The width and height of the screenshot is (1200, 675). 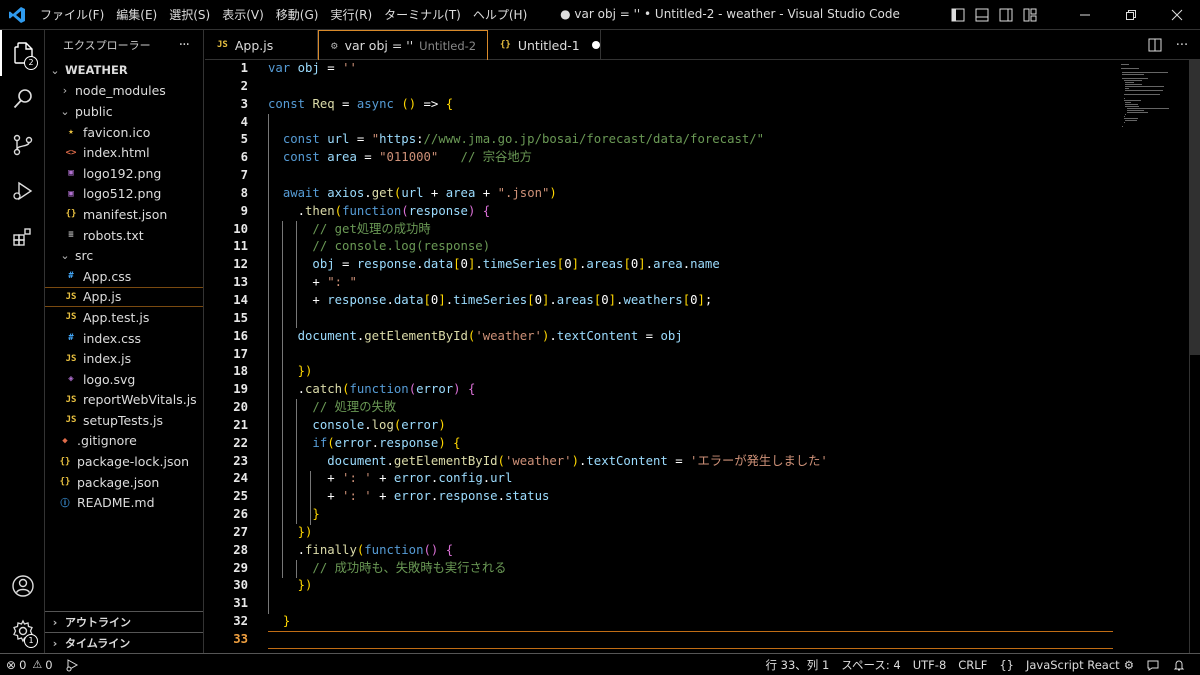 I want to click on folder-item: ⌄ src, so click(x=124, y=255).